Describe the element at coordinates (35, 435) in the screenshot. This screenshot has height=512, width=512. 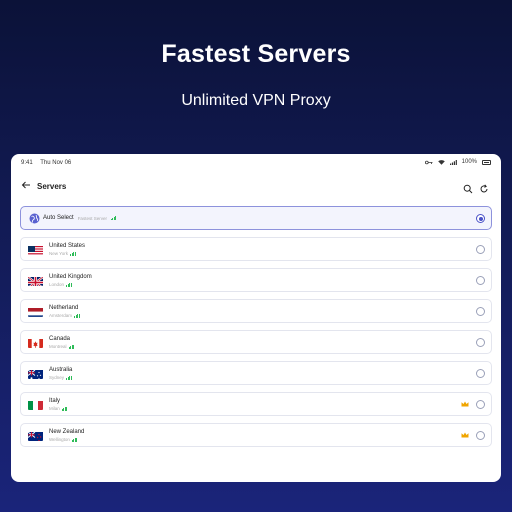
I see `flag-nz-icon` at that location.